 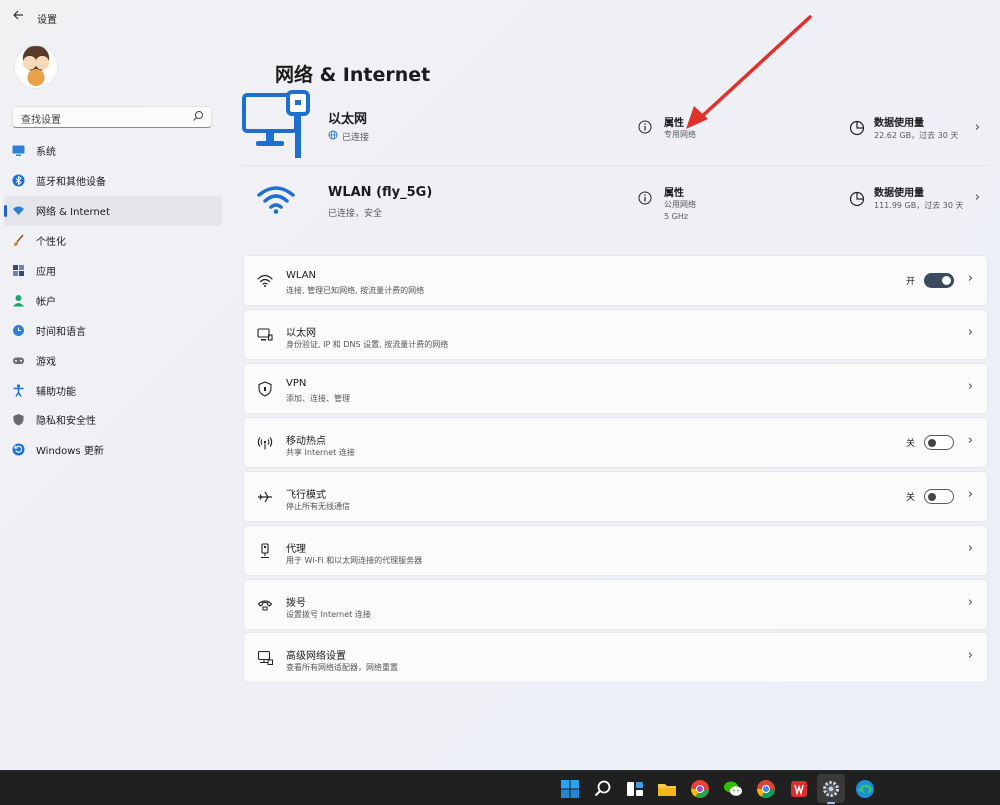 I want to click on sidebar-item-4: 应用, so click(x=113, y=271).